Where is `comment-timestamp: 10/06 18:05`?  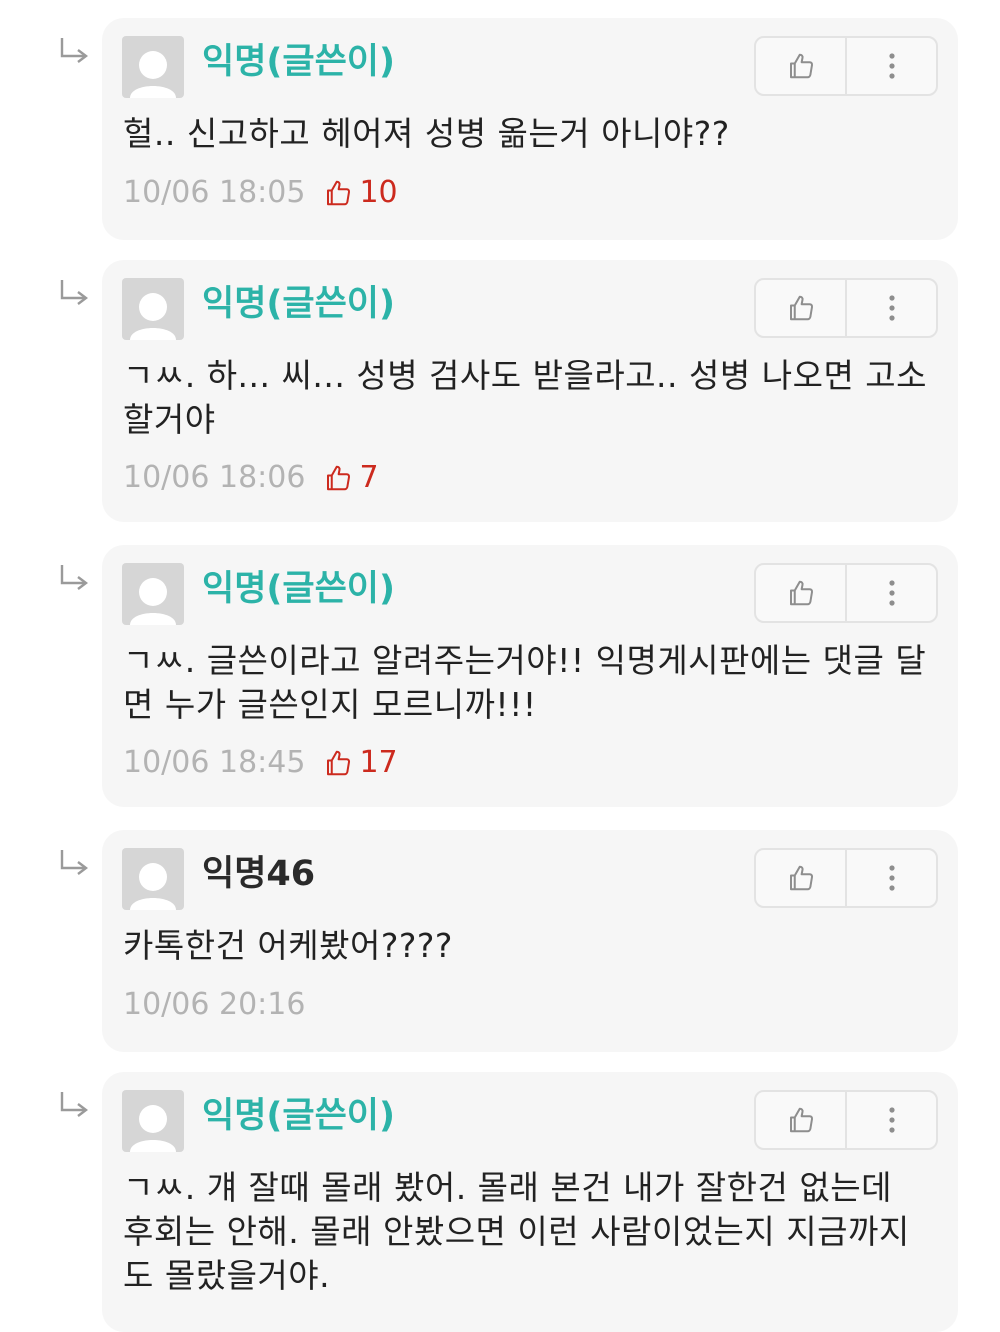
comment-timestamp: 10/06 18:05 is located at coordinates (214, 192).